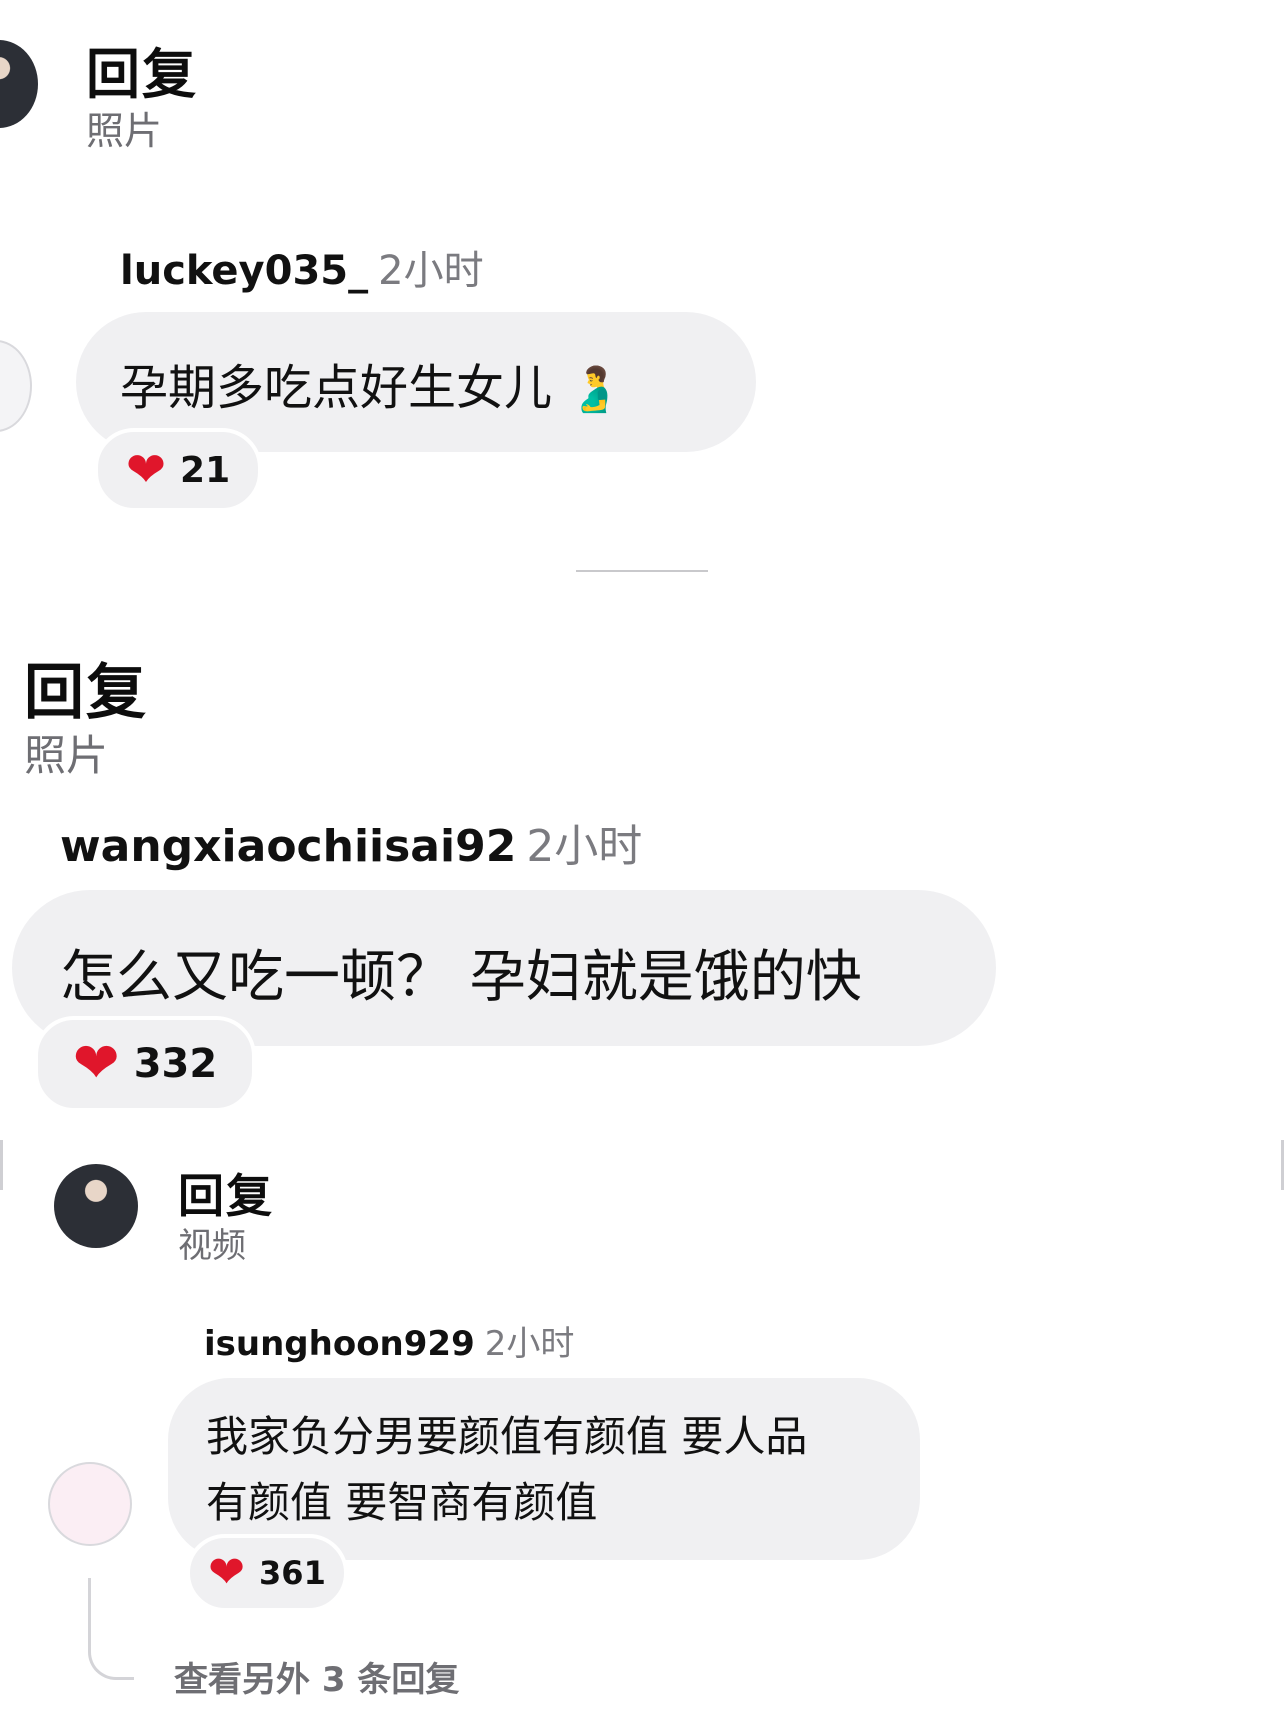 The image size is (1284, 1712). I want to click on comment-username: isunghoon929 2小时, so click(389, 1340).